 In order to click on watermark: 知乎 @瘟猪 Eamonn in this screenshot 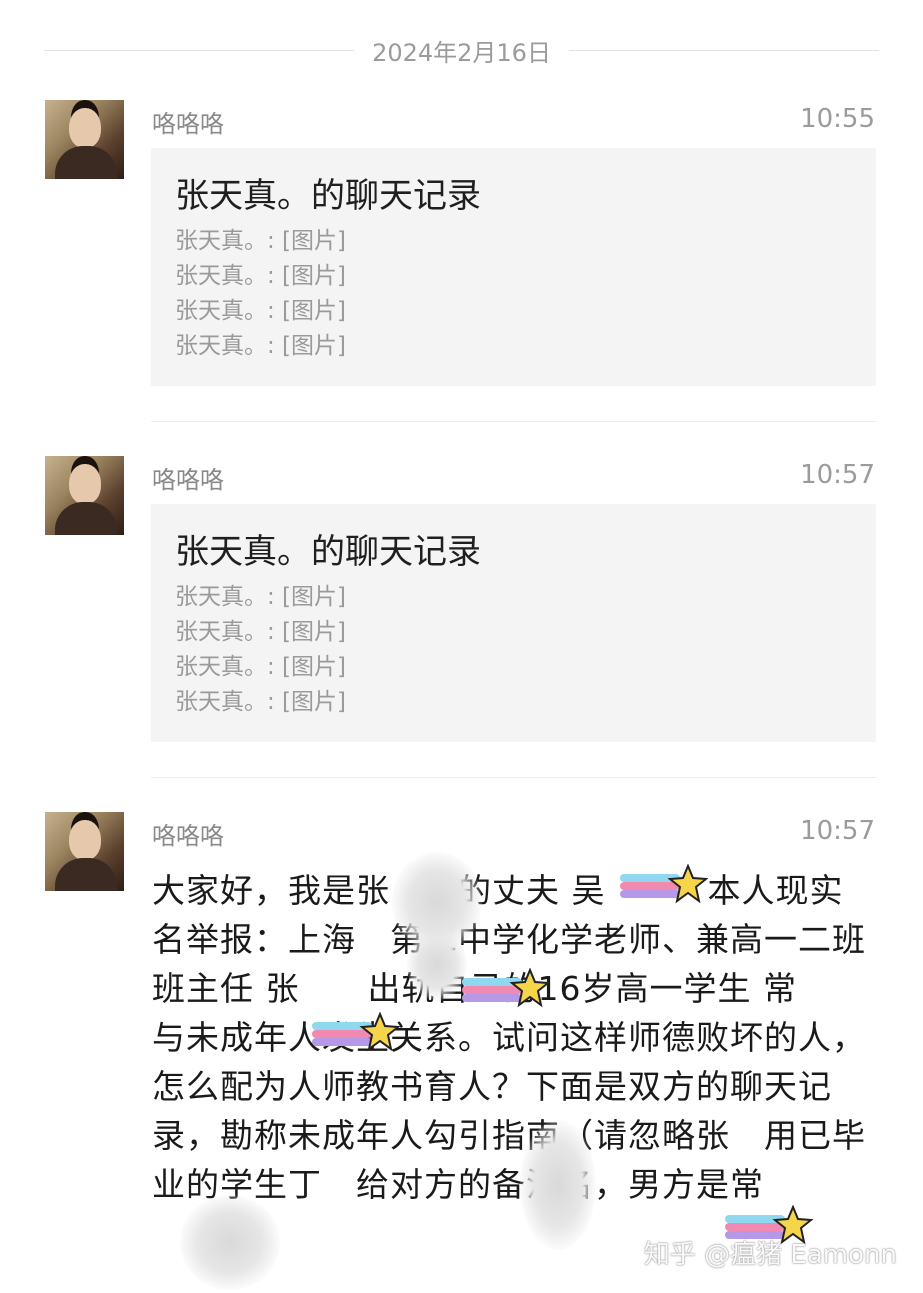, I will do `click(770, 1255)`.